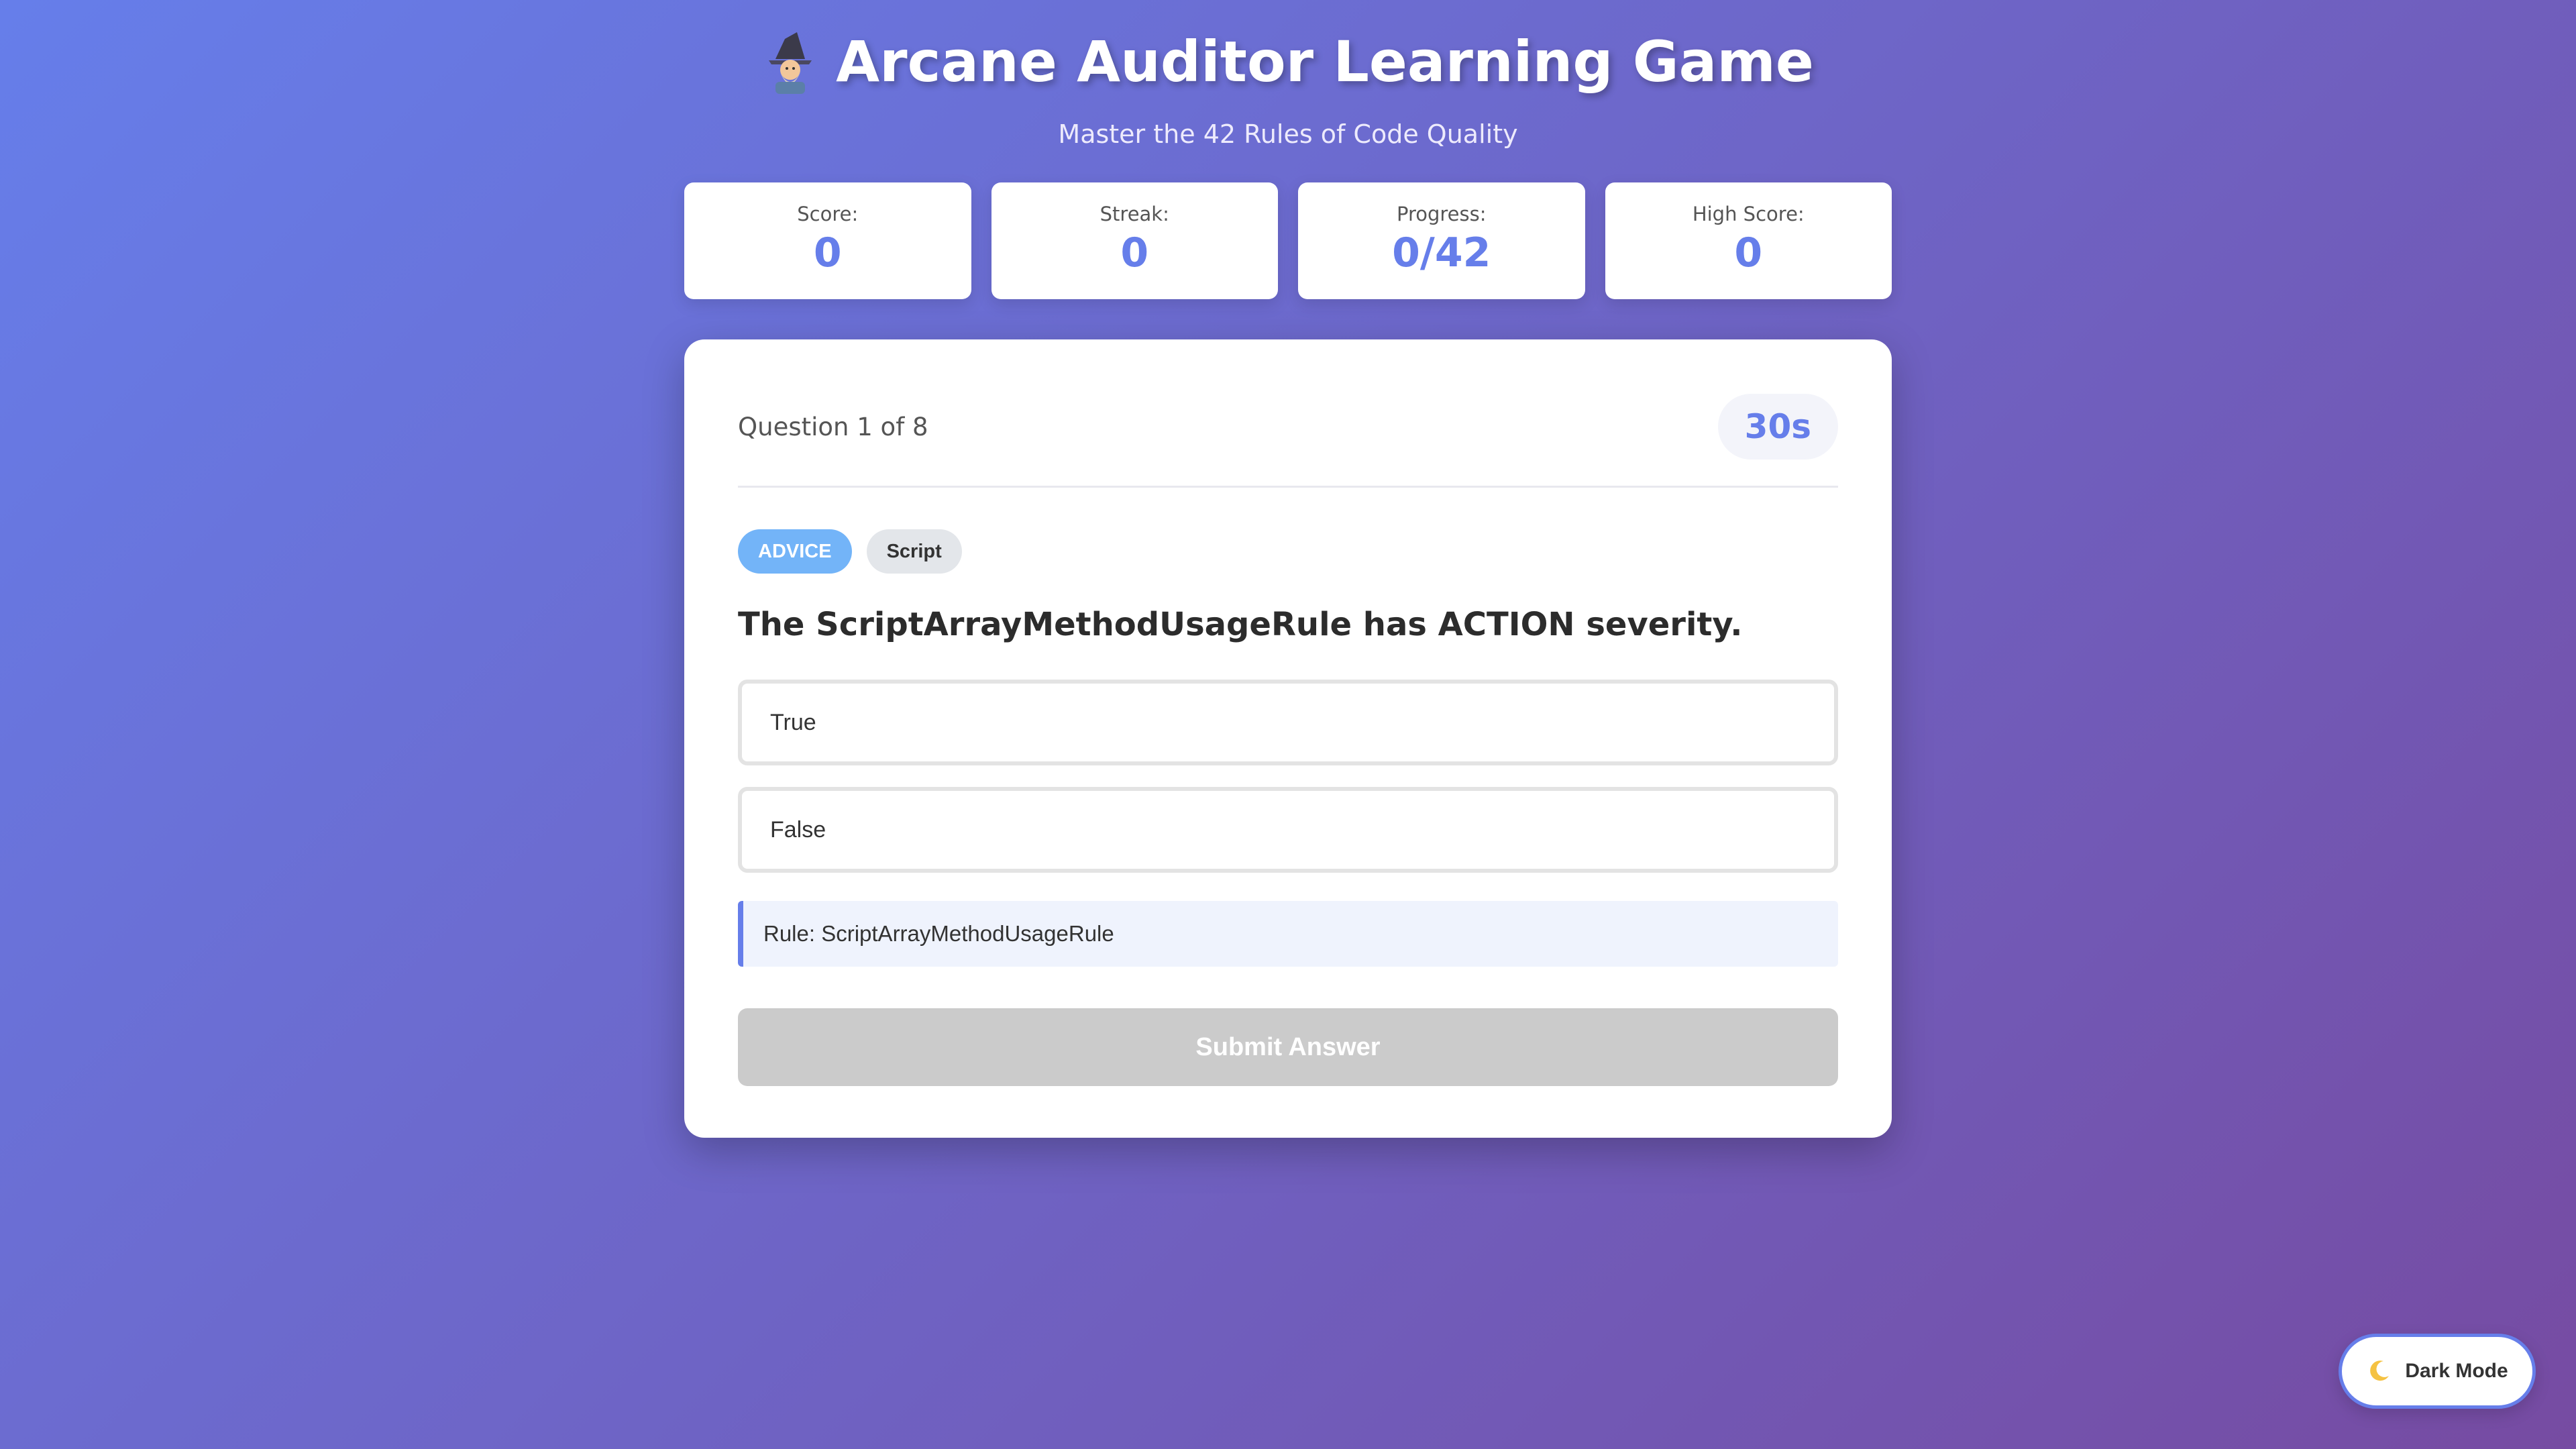 This screenshot has width=2576, height=1449. Describe the element at coordinates (1288, 487) in the screenshot. I see `divider` at that location.